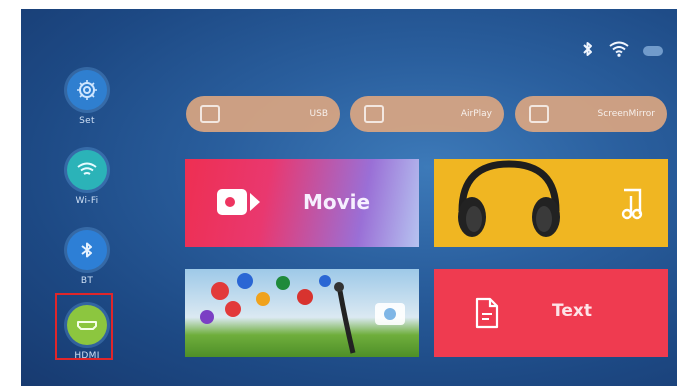  Describe the element at coordinates (572, 311) in the screenshot. I see `text-label: Text` at that location.